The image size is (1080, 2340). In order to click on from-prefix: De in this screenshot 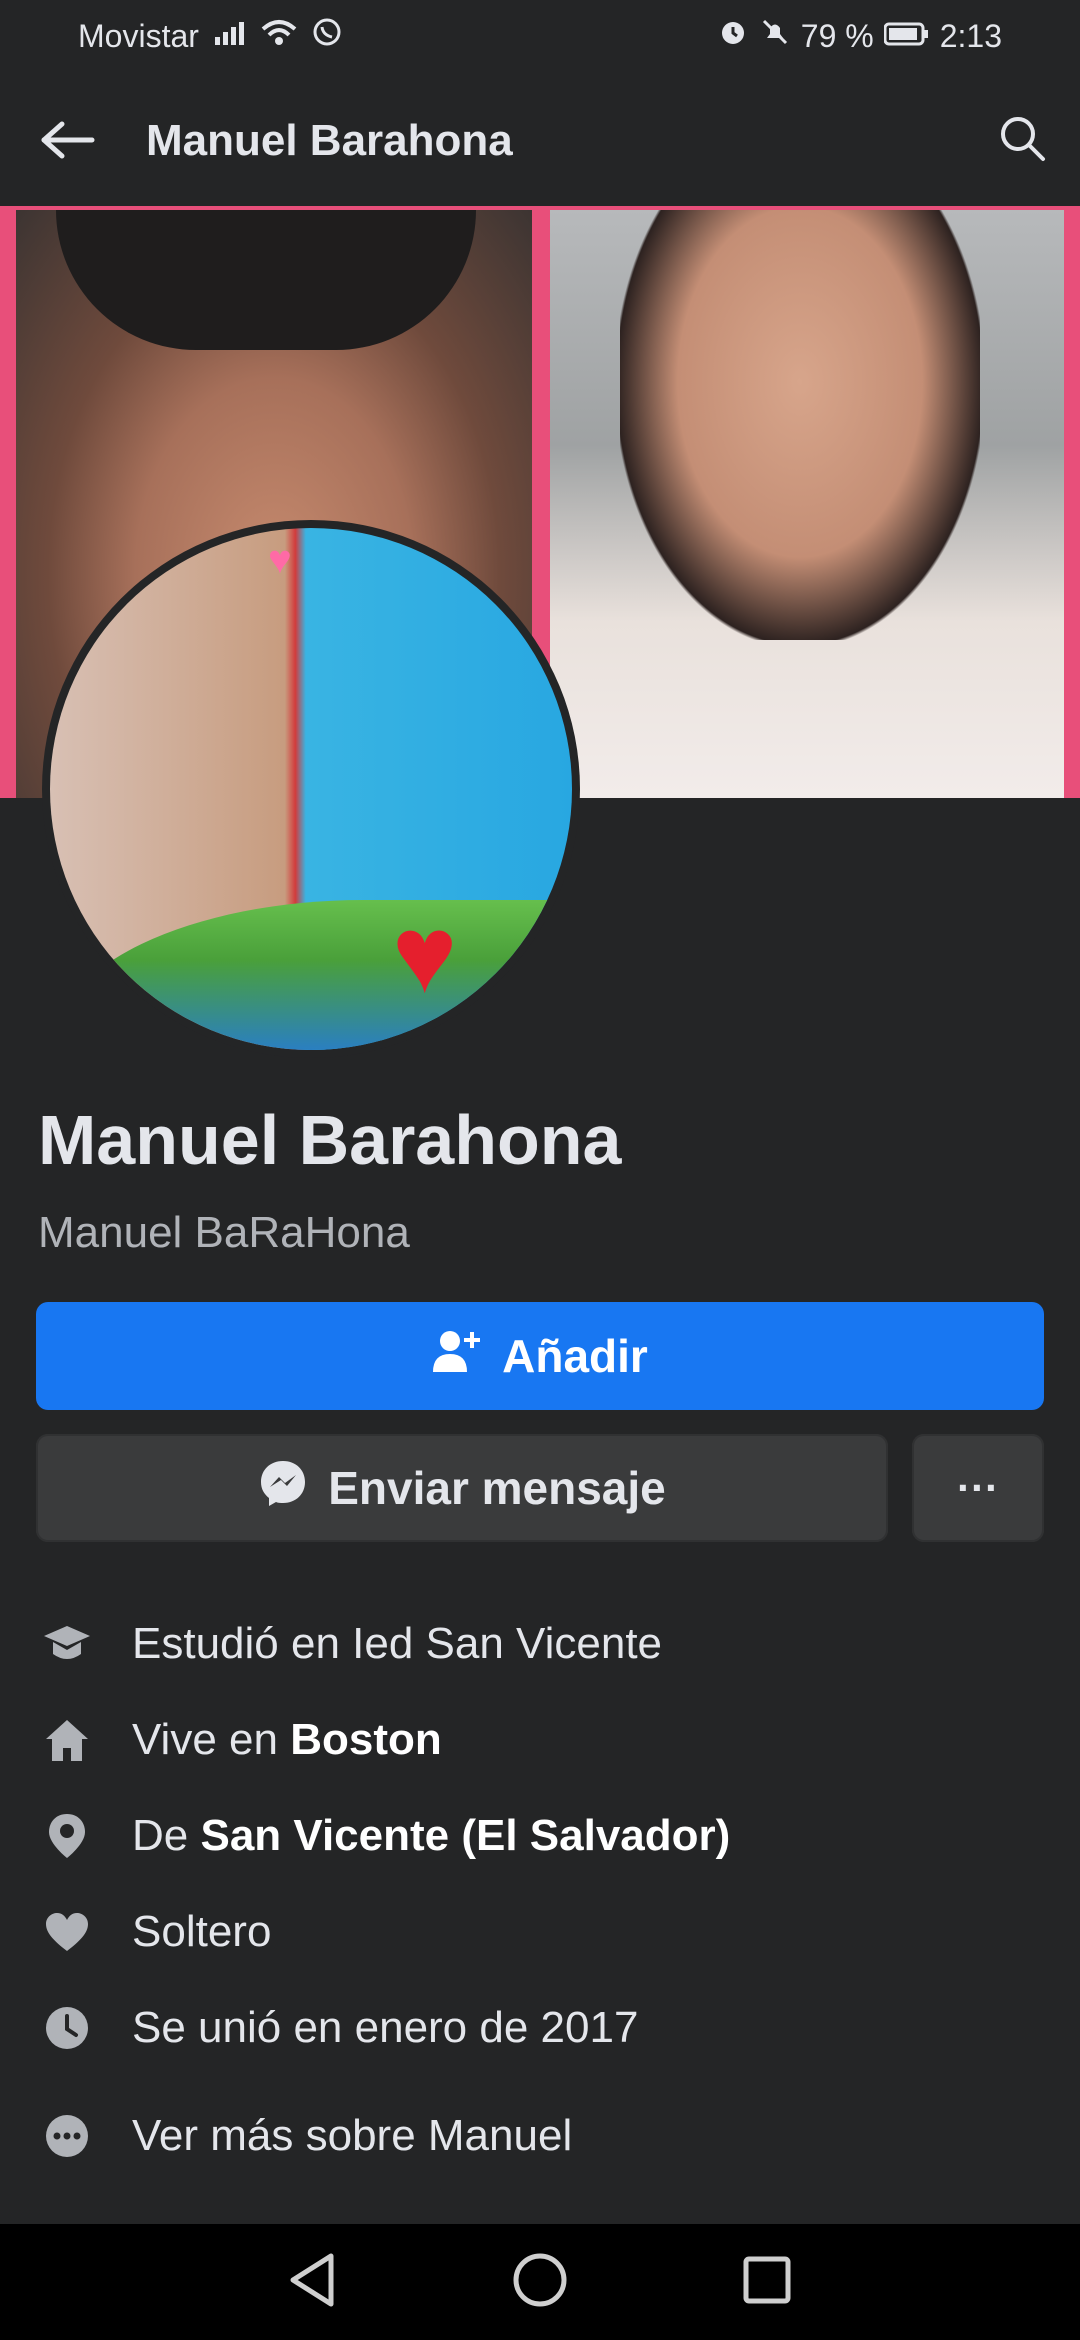, I will do `click(160, 1835)`.